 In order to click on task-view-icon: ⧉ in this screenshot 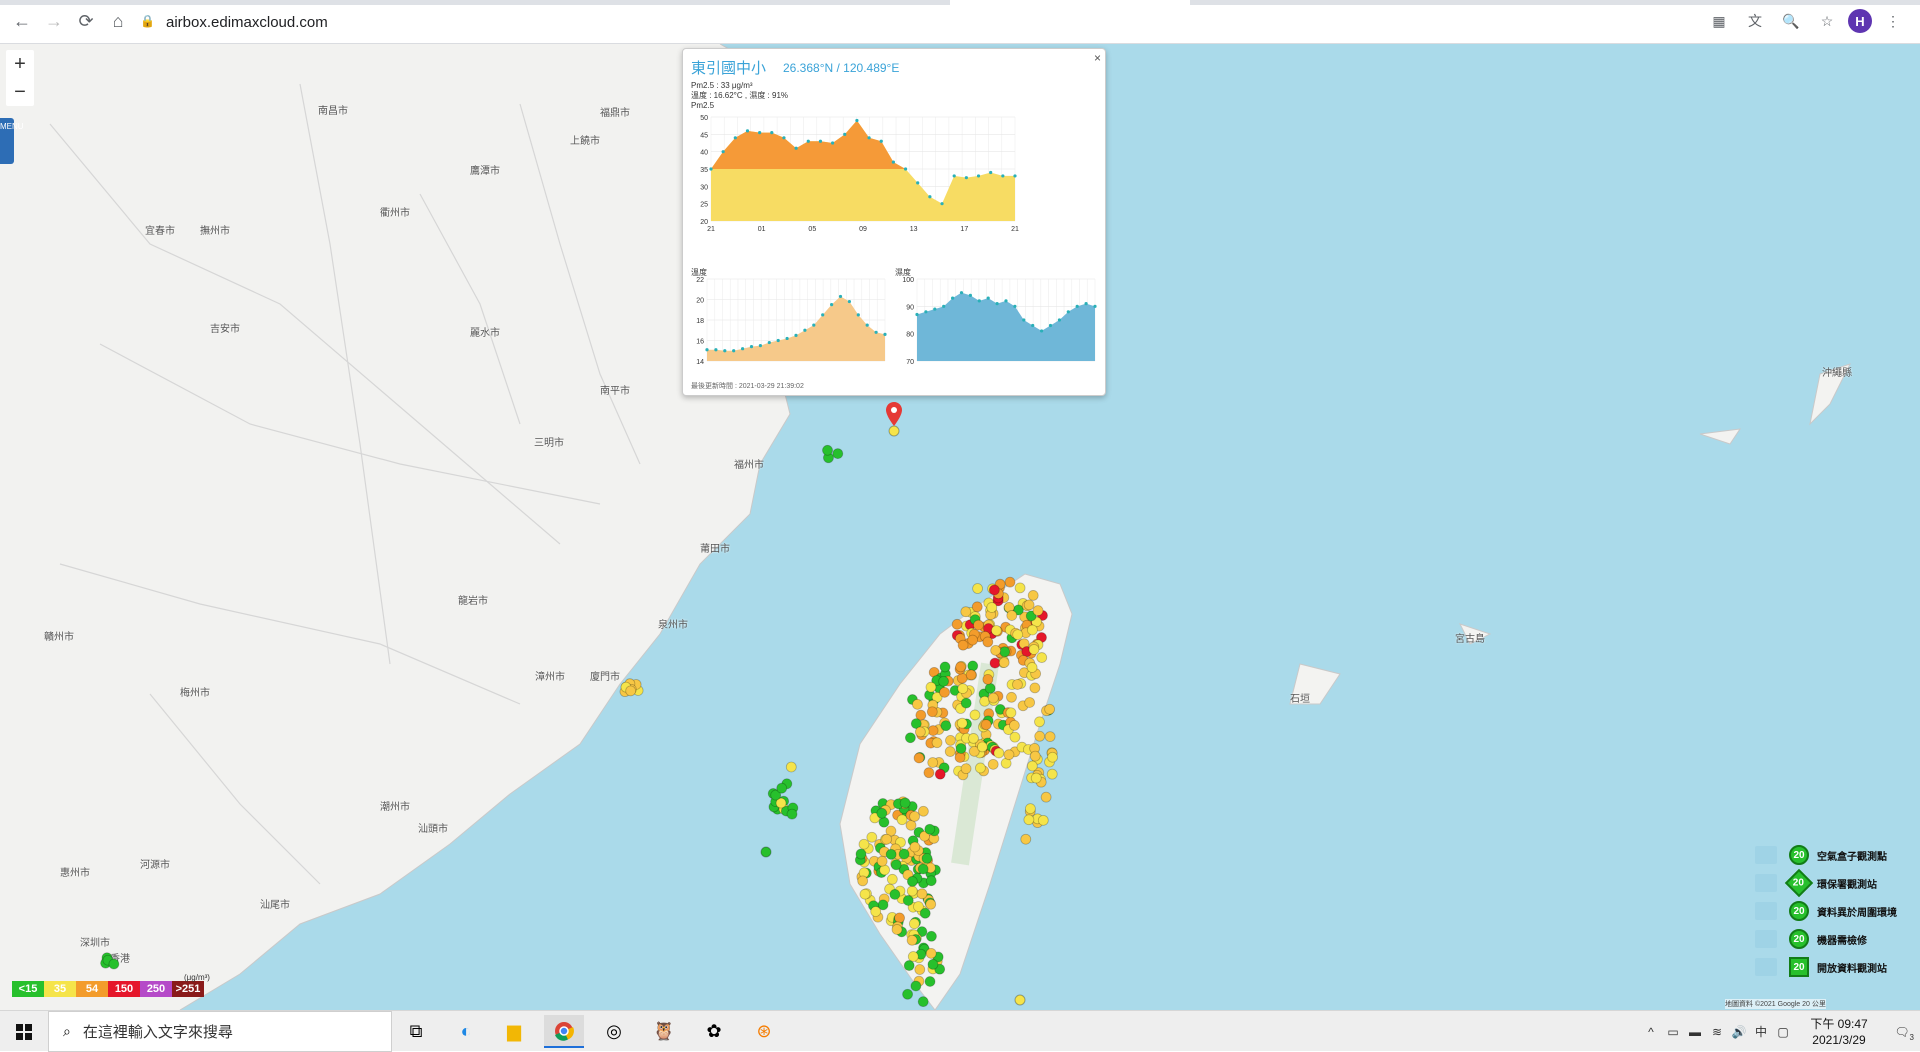, I will do `click(416, 1031)`.